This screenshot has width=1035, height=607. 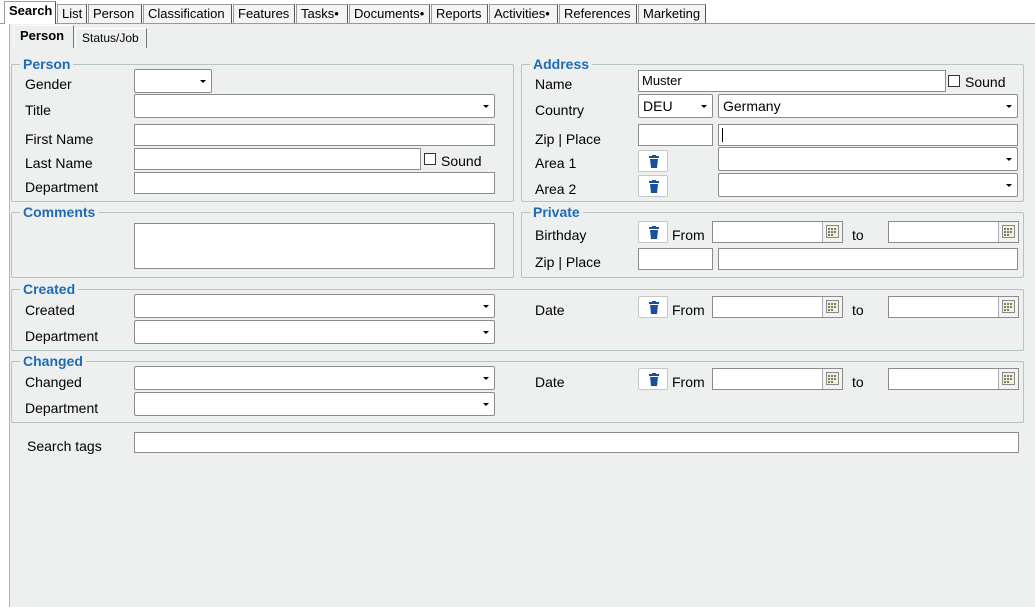 What do you see at coordinates (554, 84) in the screenshot?
I see `address-name-label: Name` at bounding box center [554, 84].